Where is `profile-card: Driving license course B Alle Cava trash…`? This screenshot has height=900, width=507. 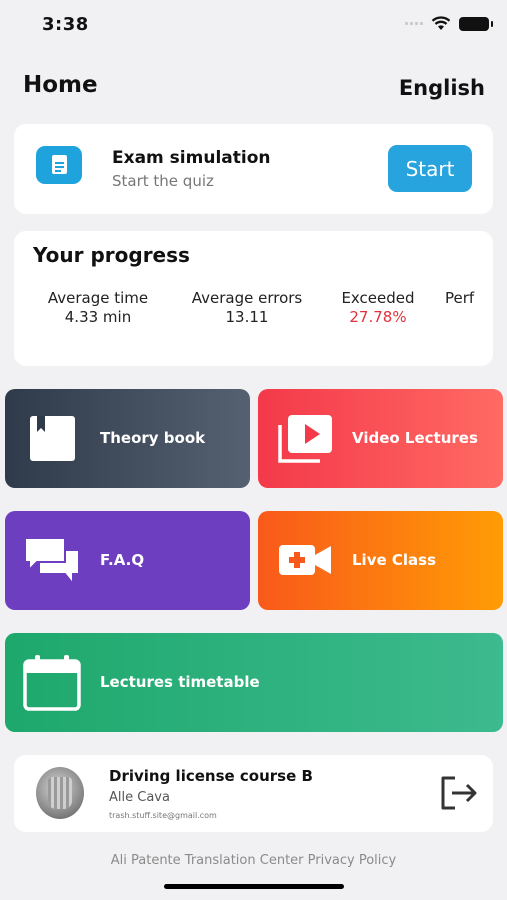
profile-card: Driving license course B Alle Cava trash… is located at coordinates (253, 793).